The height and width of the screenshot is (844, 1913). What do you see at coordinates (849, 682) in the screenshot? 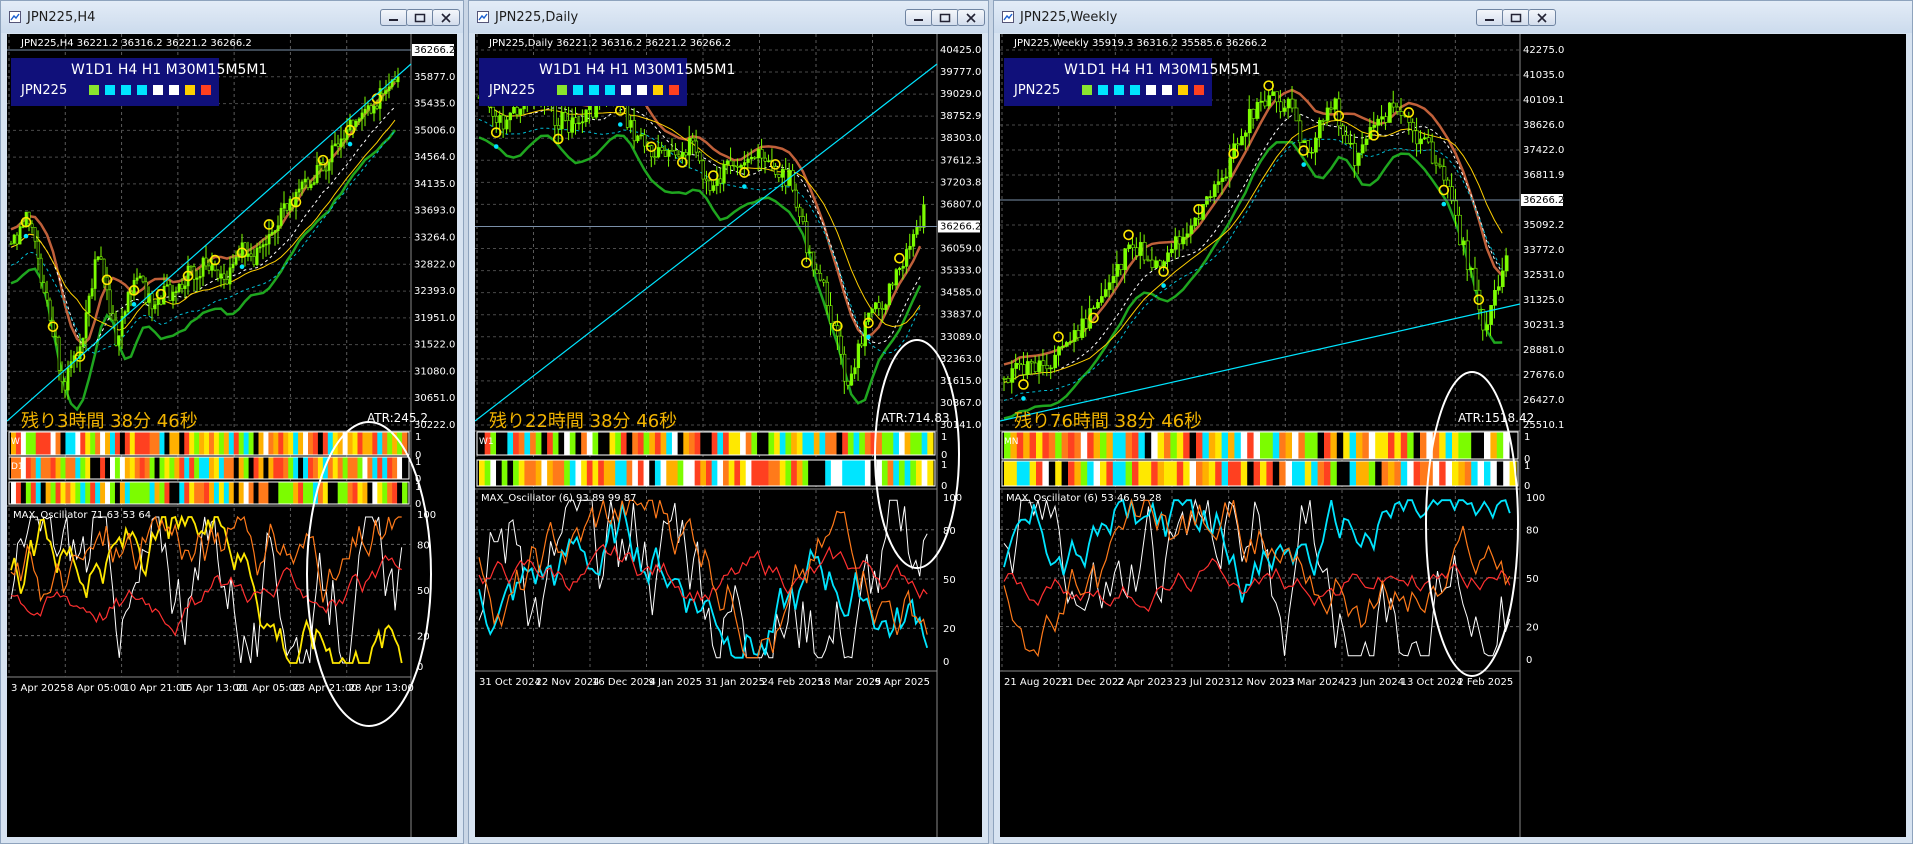
I see `time-axis-label: 18 Mar 2025` at bounding box center [849, 682].